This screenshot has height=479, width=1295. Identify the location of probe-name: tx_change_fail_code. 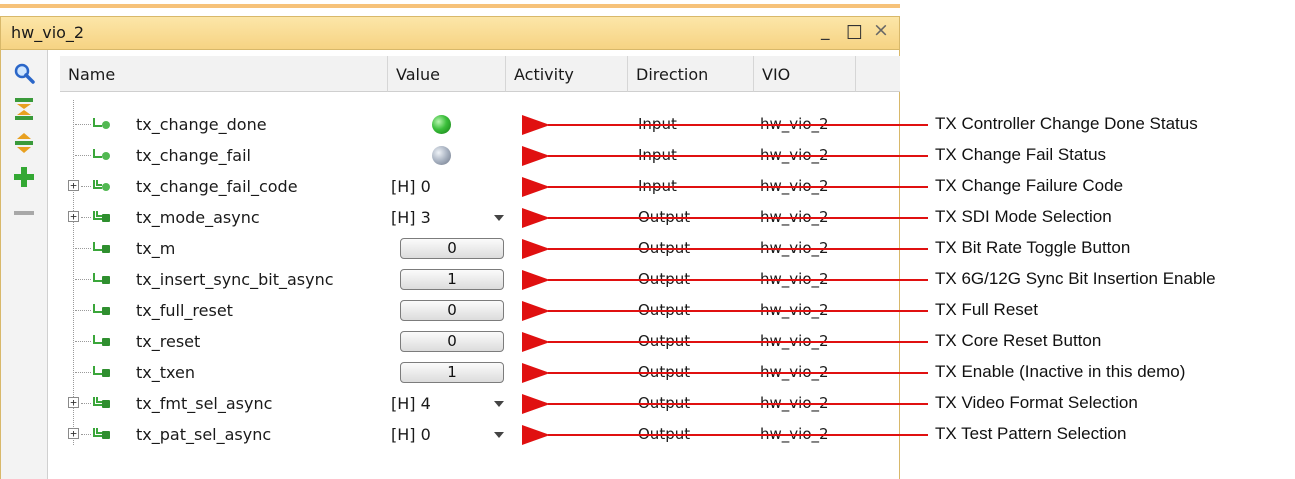
(217, 186).